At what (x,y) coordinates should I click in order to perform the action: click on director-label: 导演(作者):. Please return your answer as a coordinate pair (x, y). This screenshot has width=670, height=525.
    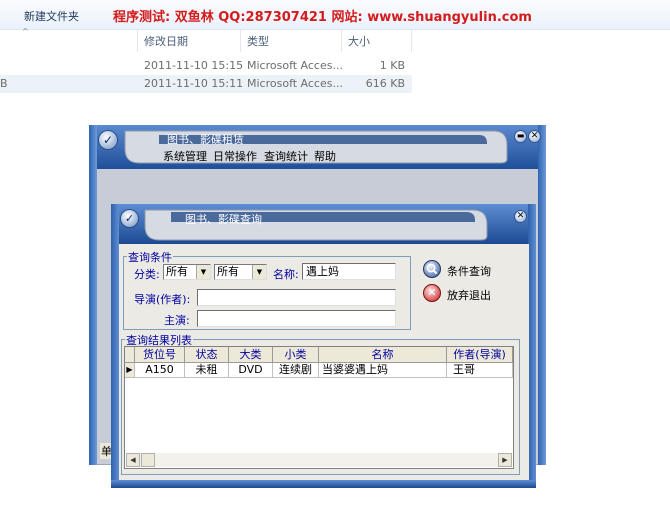
    Looking at the image, I should click on (162, 299).